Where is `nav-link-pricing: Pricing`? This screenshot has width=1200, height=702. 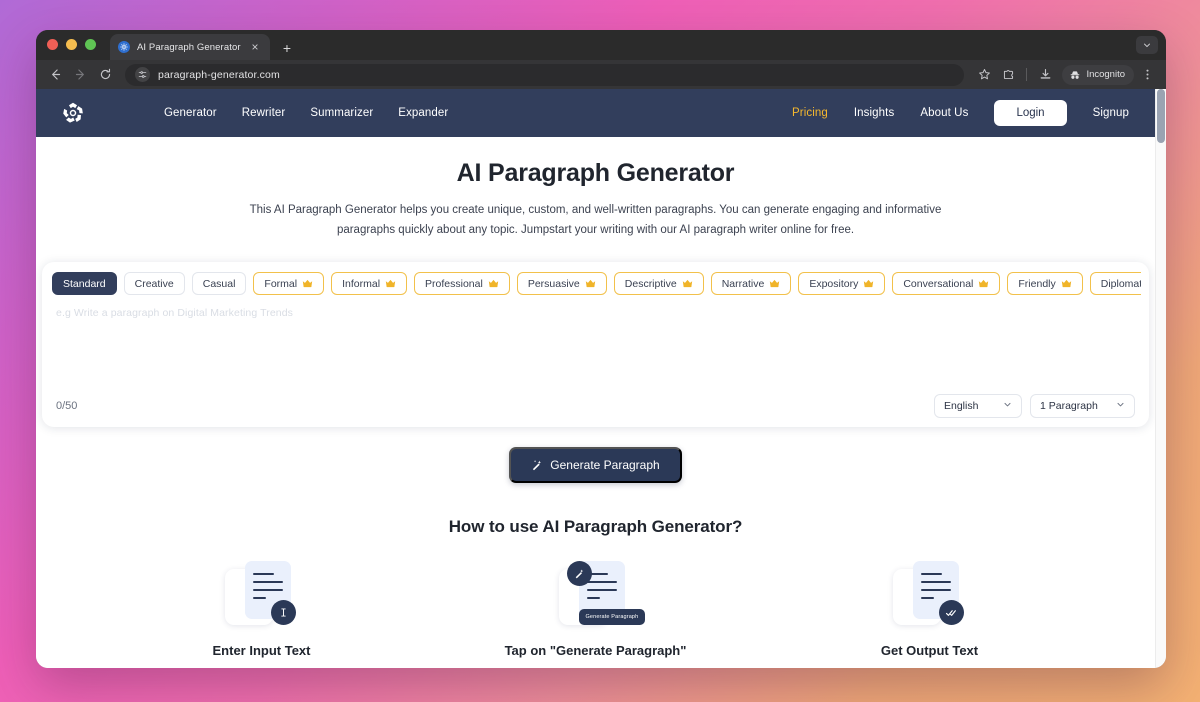 nav-link-pricing: Pricing is located at coordinates (810, 113).